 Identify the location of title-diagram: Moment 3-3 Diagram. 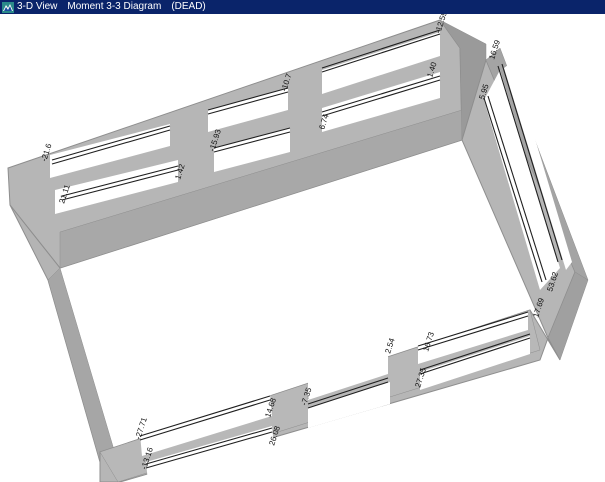
(114, 6).